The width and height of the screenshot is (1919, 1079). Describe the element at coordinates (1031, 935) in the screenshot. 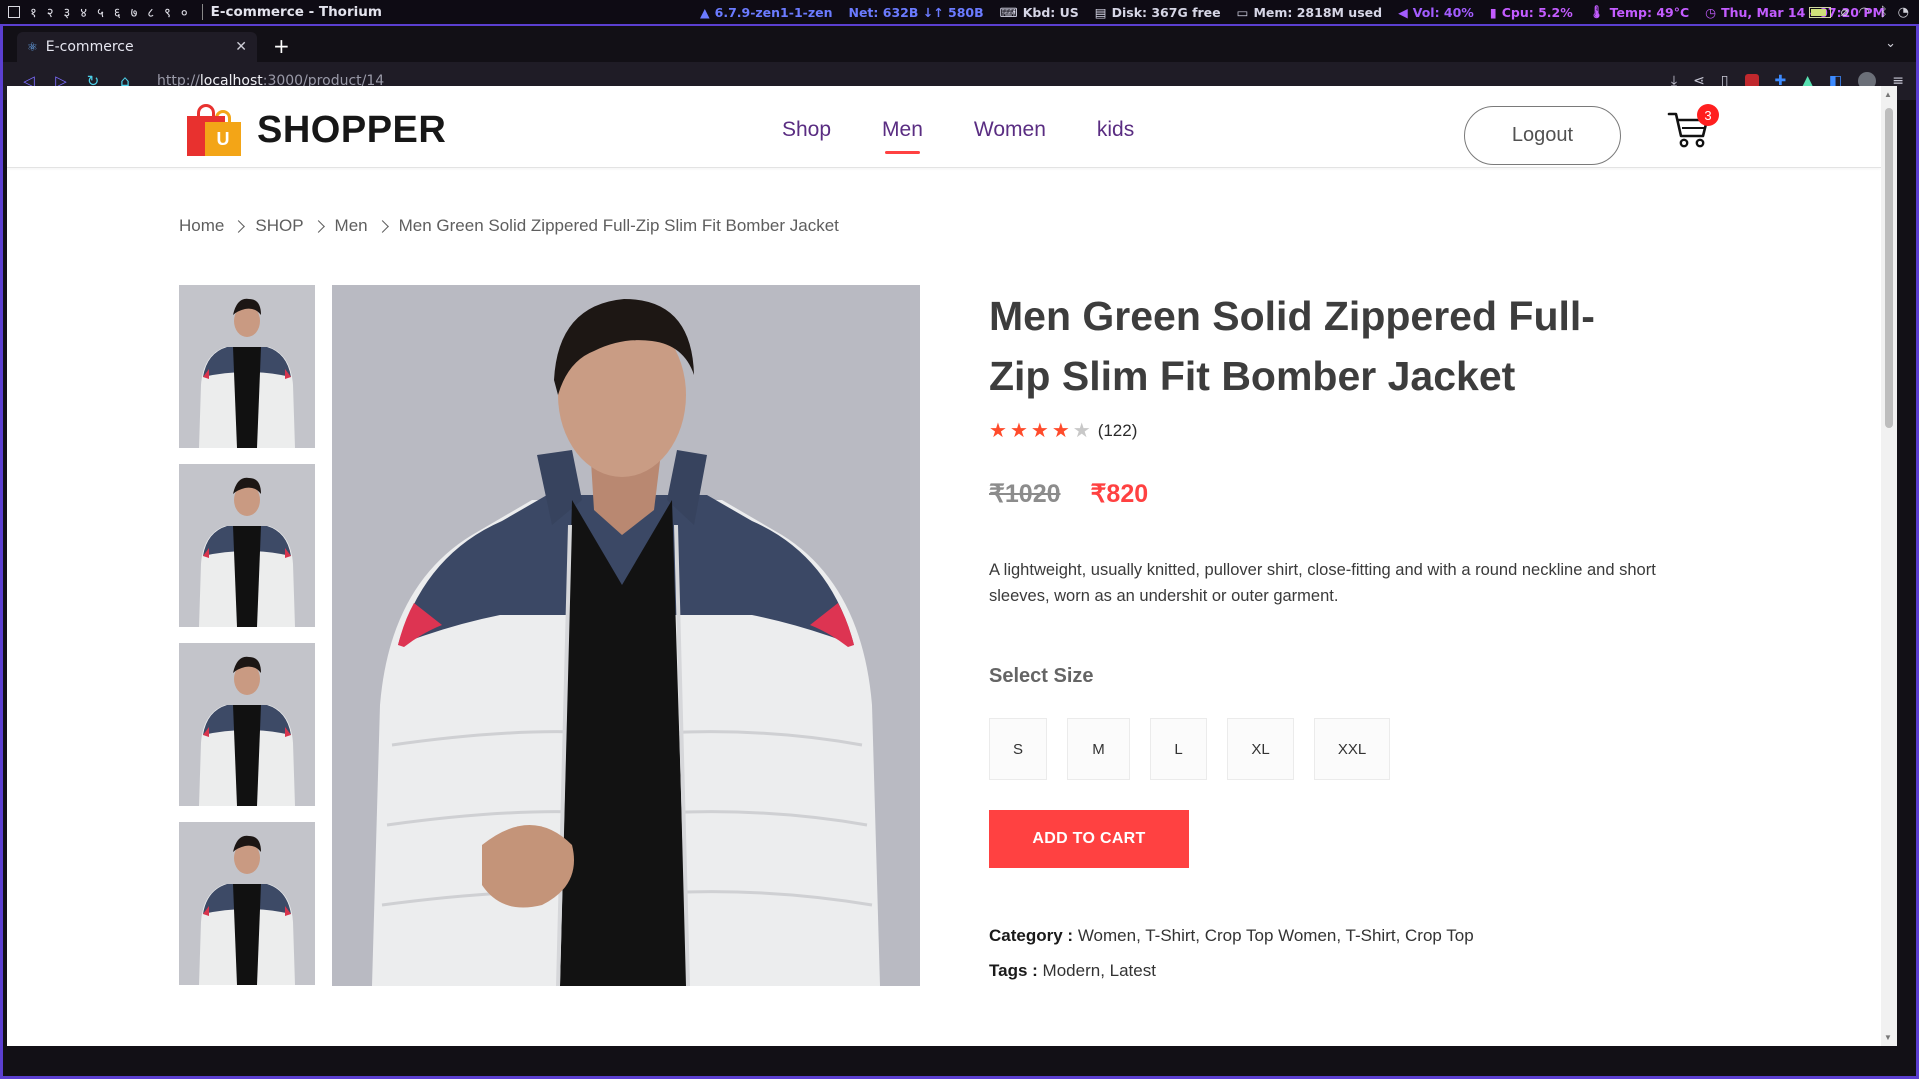

I see `category-label: Category :` at that location.